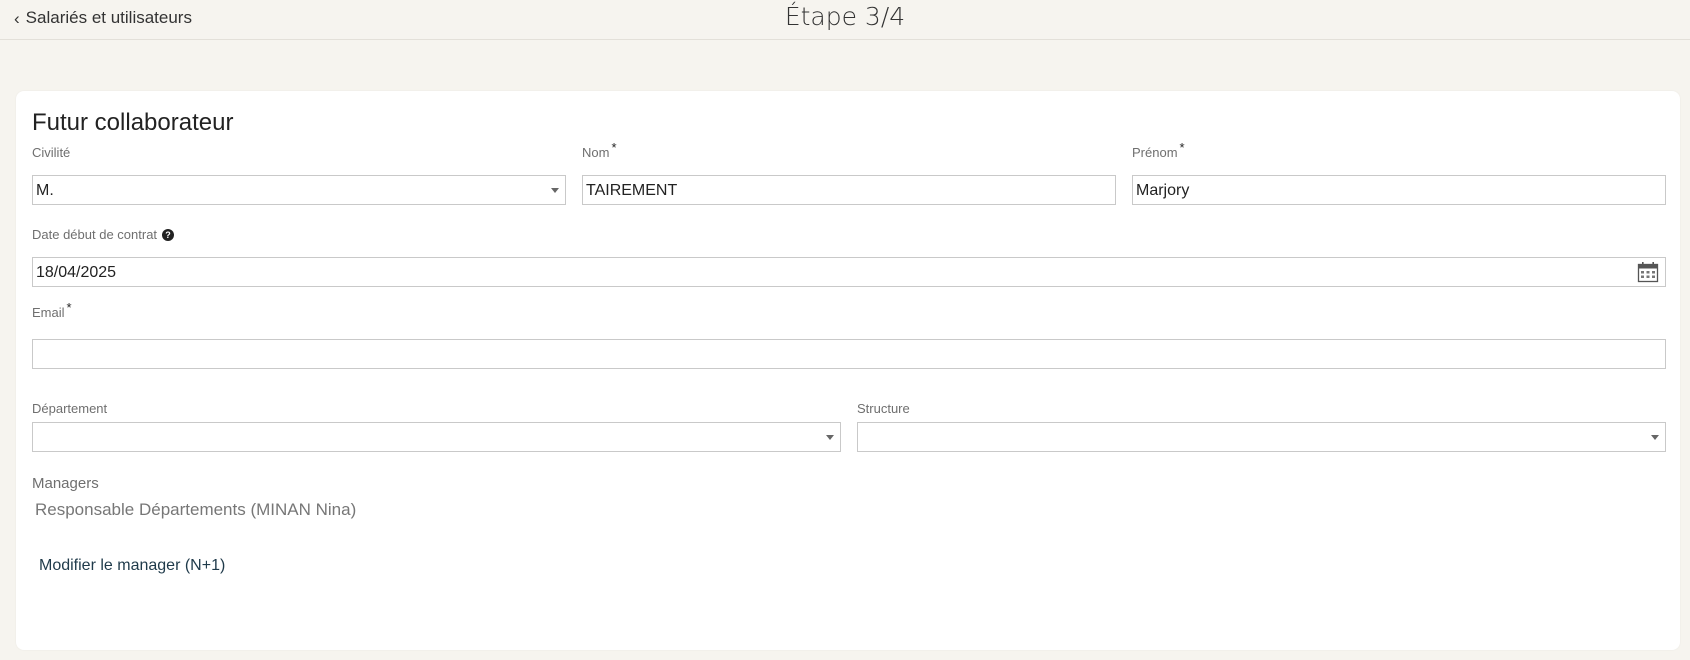  Describe the element at coordinates (51, 152) in the screenshot. I see `civilite-label: Civilité` at that location.